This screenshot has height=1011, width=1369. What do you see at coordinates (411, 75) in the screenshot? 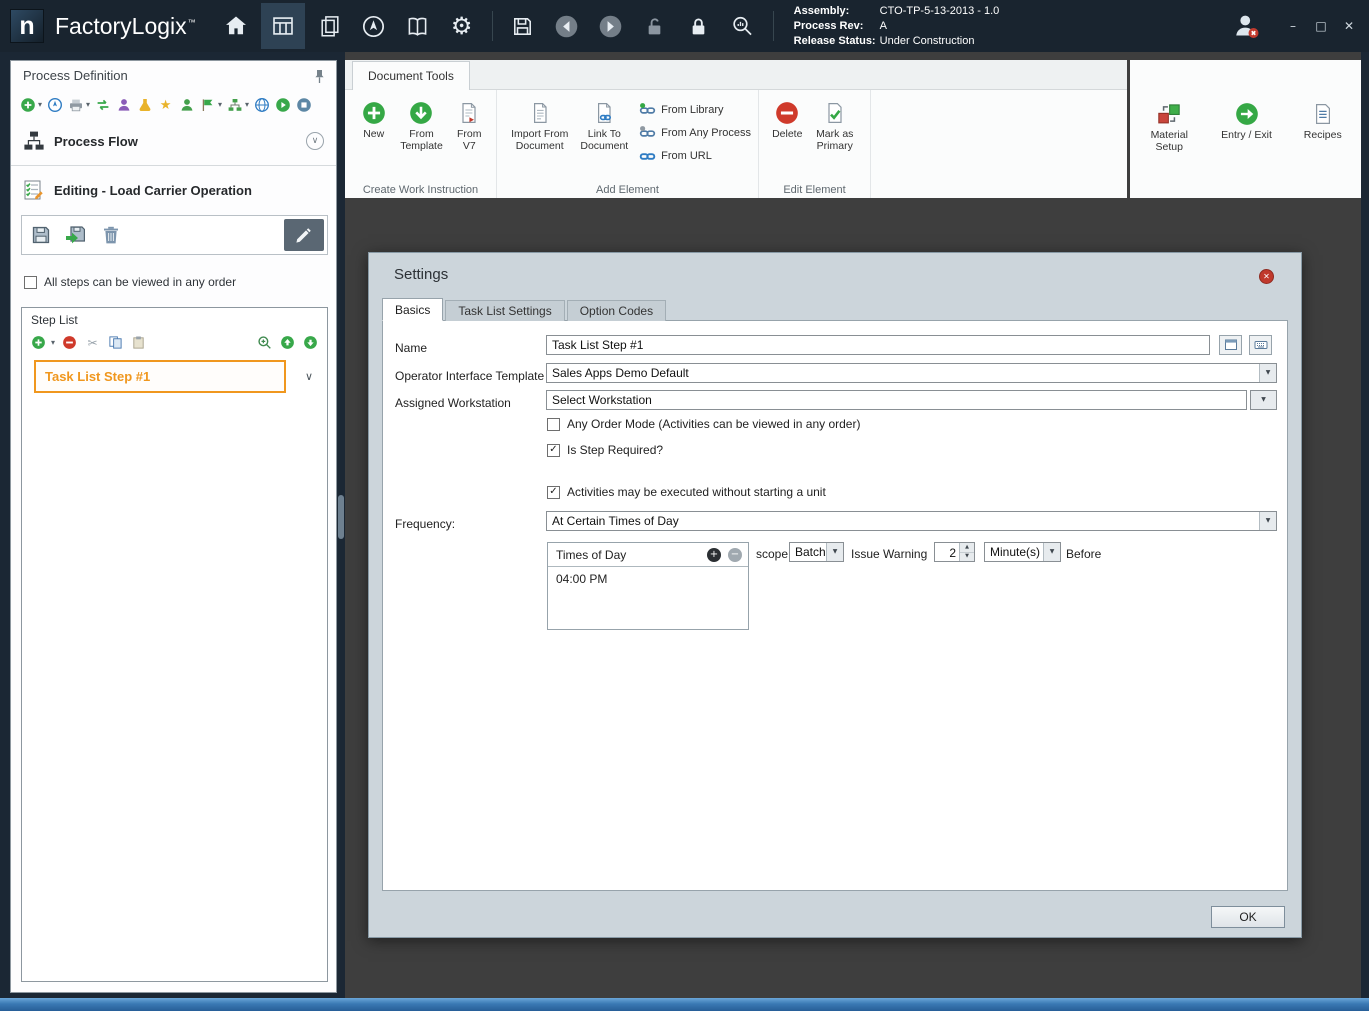
I see `tab-document-tools: Document Tools` at bounding box center [411, 75].